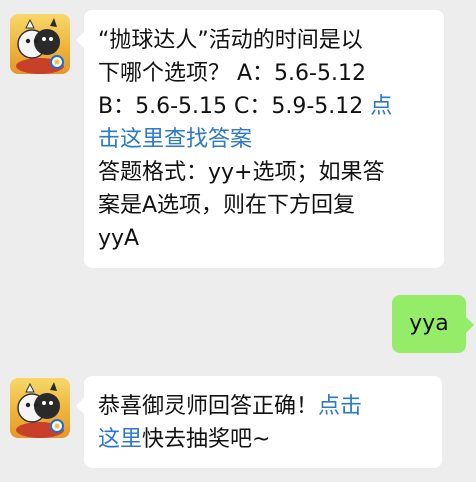 Image resolution: width=476 pixels, height=482 pixels. What do you see at coordinates (241, 172) in the screenshot?
I see `message-text-line: 答题格式：yy+选项；如果答` at bounding box center [241, 172].